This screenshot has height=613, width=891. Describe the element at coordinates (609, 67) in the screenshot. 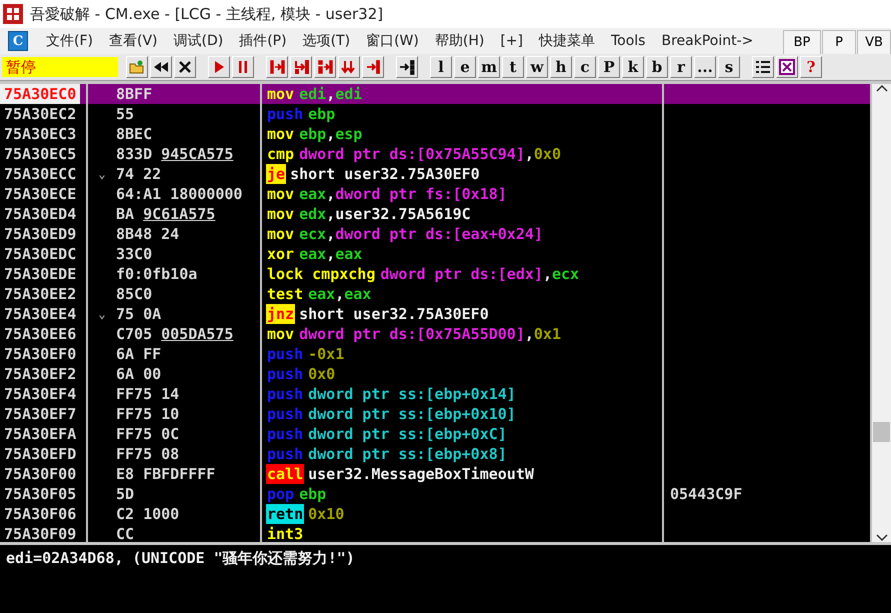

I see `window-shortcut-button: P` at that location.